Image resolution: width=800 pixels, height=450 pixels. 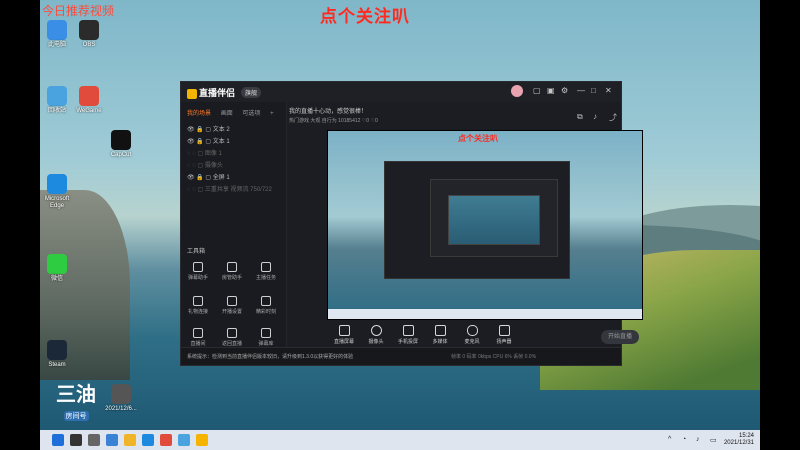 What do you see at coordinates (112, 440) in the screenshot?
I see `widgets-icon` at bounding box center [112, 440].